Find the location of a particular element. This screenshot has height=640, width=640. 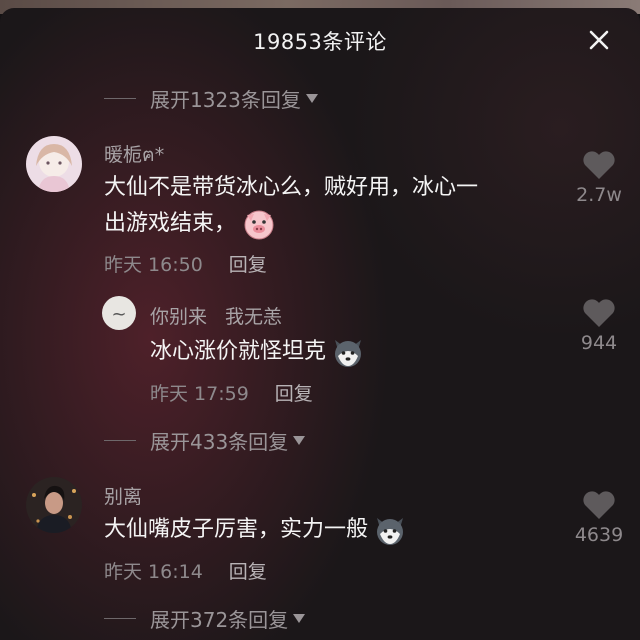

like-button: 944 is located at coordinates (599, 326).